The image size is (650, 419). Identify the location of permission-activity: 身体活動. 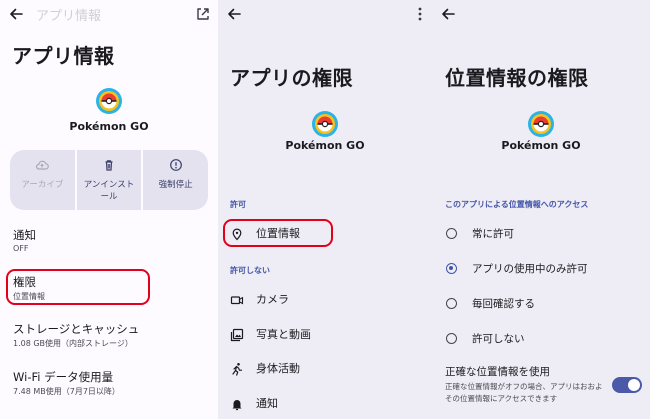
(325, 369).